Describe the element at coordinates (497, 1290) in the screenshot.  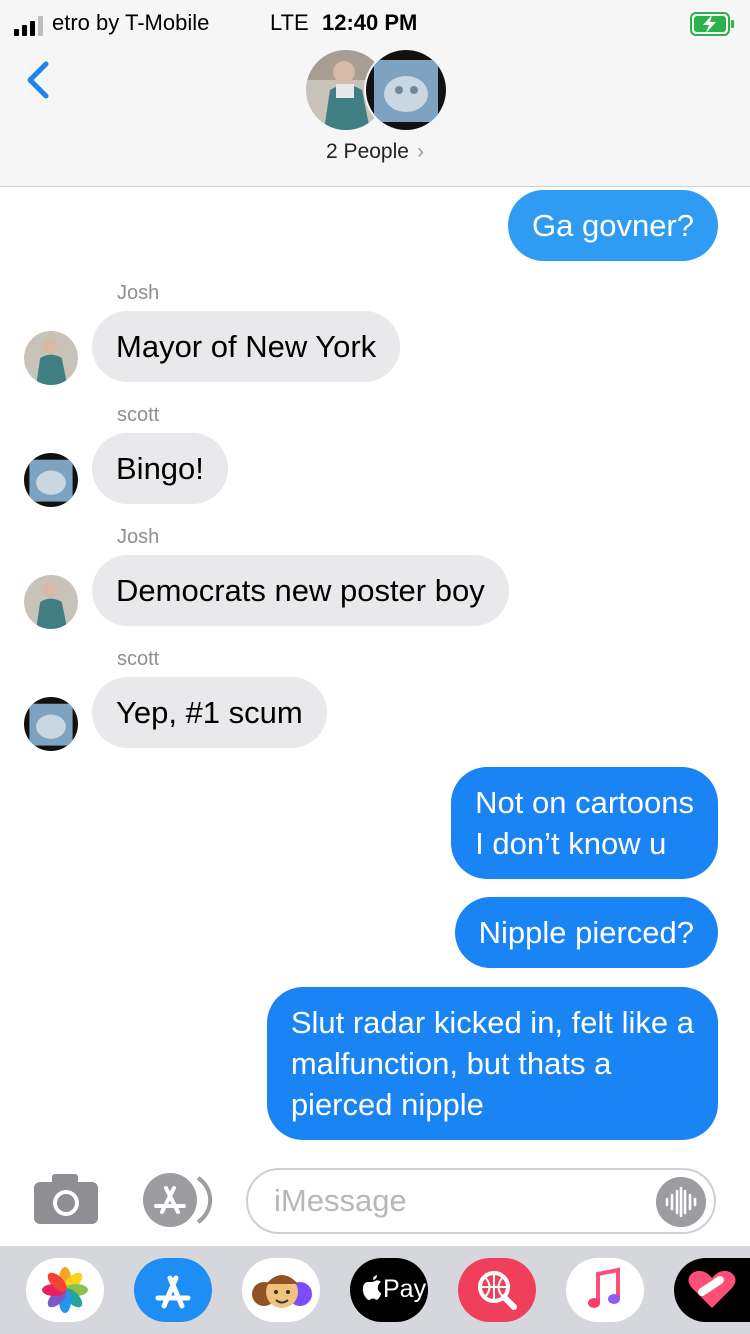
I see `web-search-icon` at that location.